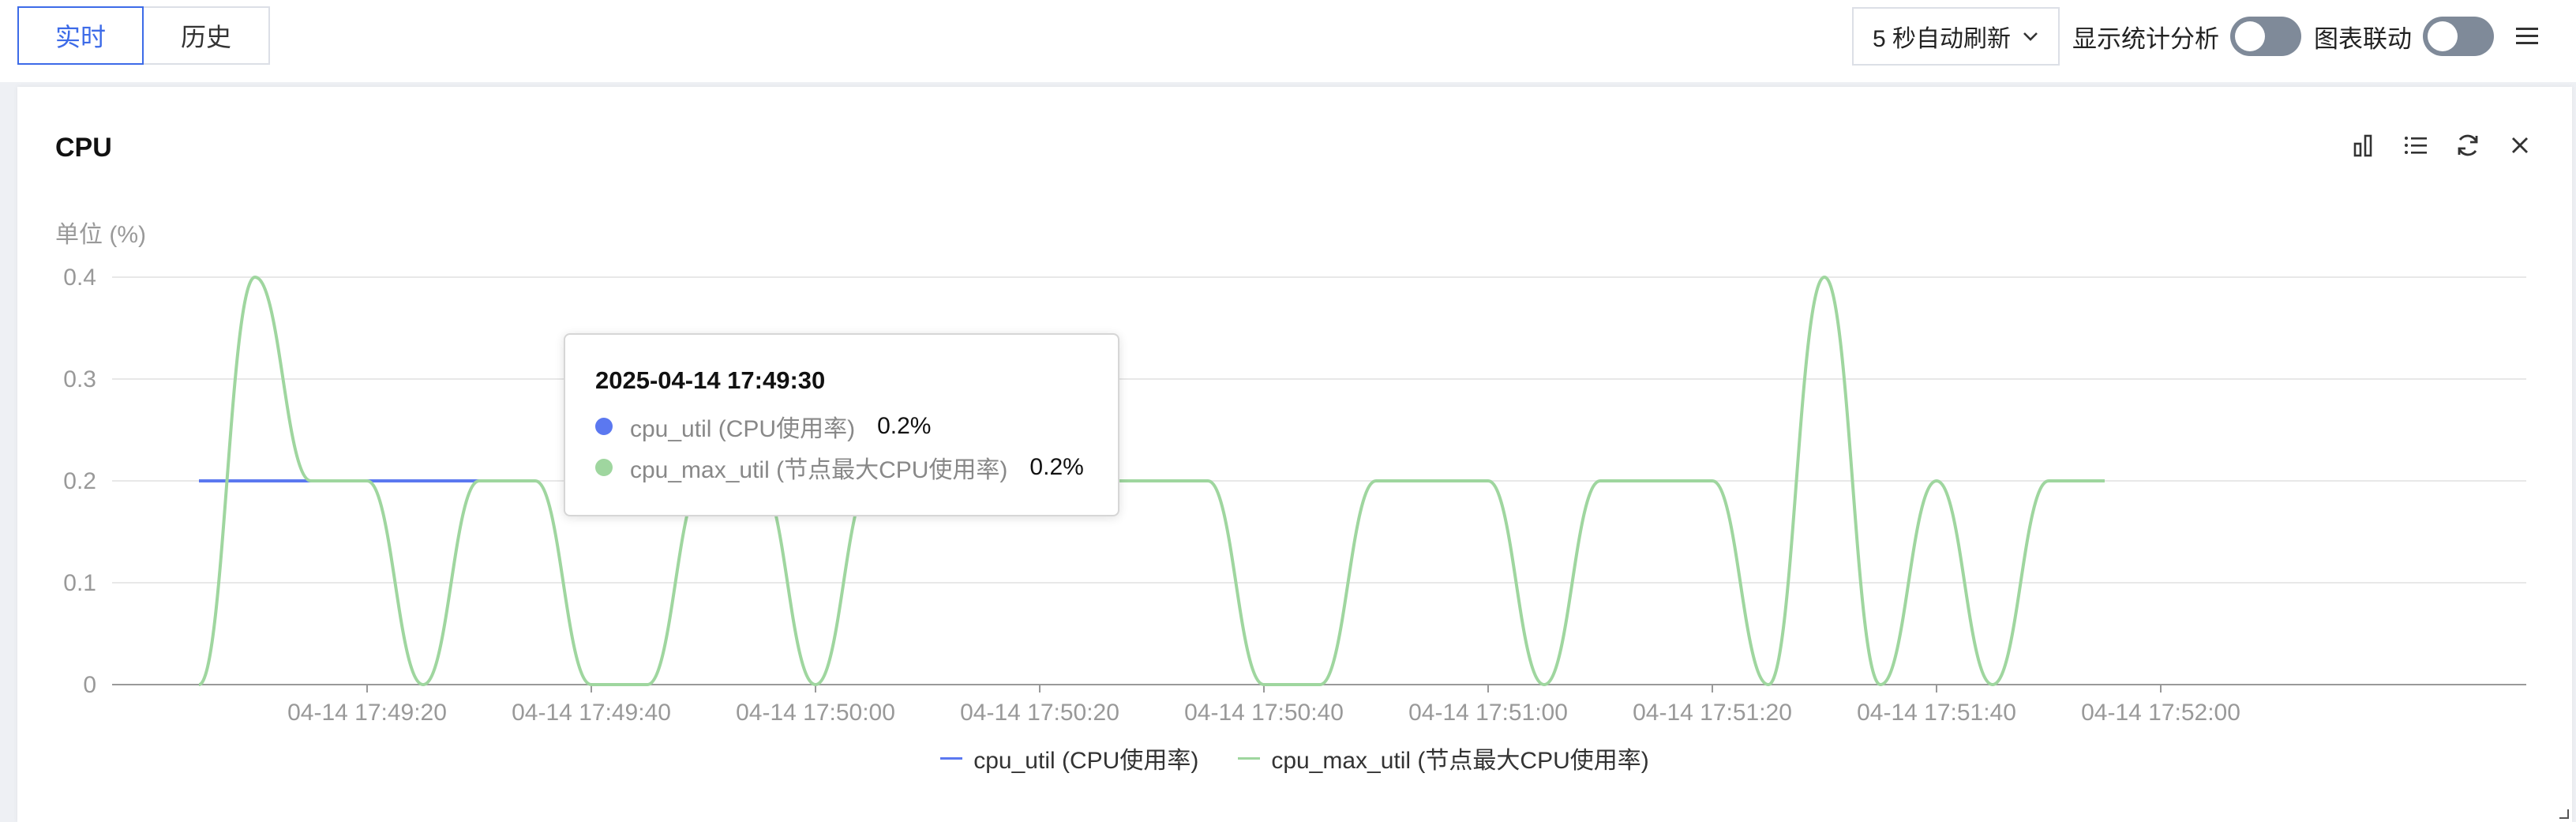 The width and height of the screenshot is (2576, 822). What do you see at coordinates (2527, 36) in the screenshot?
I see `menu-icon` at bounding box center [2527, 36].